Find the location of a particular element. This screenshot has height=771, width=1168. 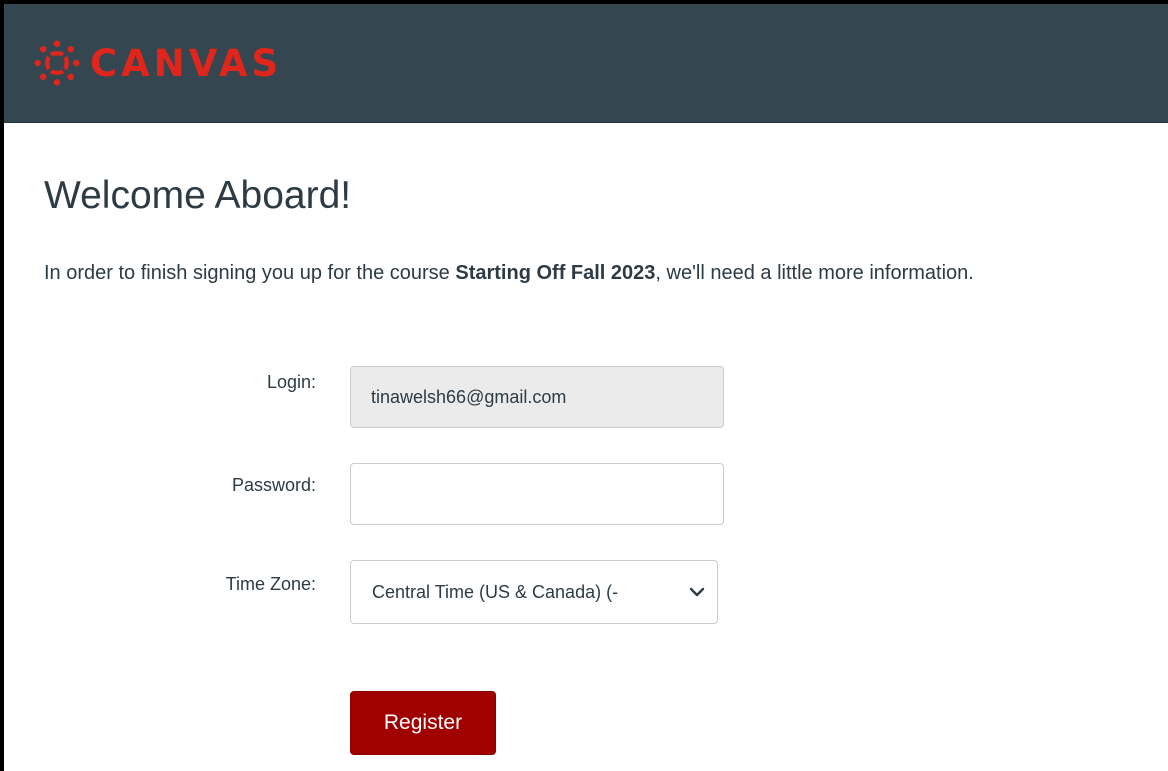

page-title: Welcome Aboard! is located at coordinates (198, 195).